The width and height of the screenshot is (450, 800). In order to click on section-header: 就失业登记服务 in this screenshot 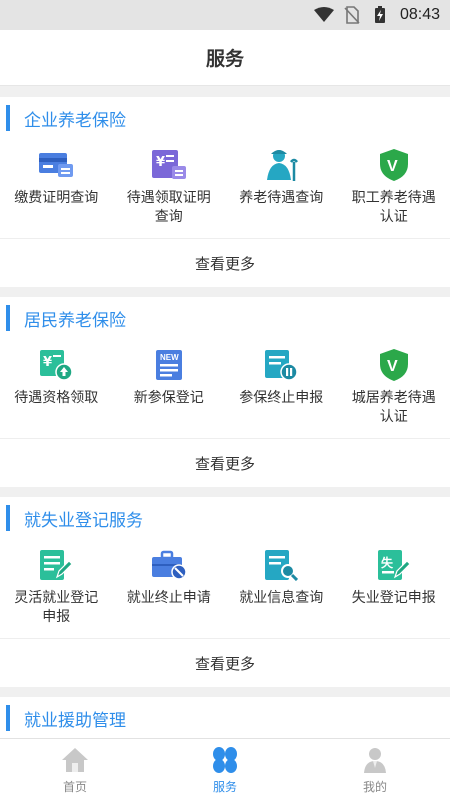, I will do `click(225, 518)`.